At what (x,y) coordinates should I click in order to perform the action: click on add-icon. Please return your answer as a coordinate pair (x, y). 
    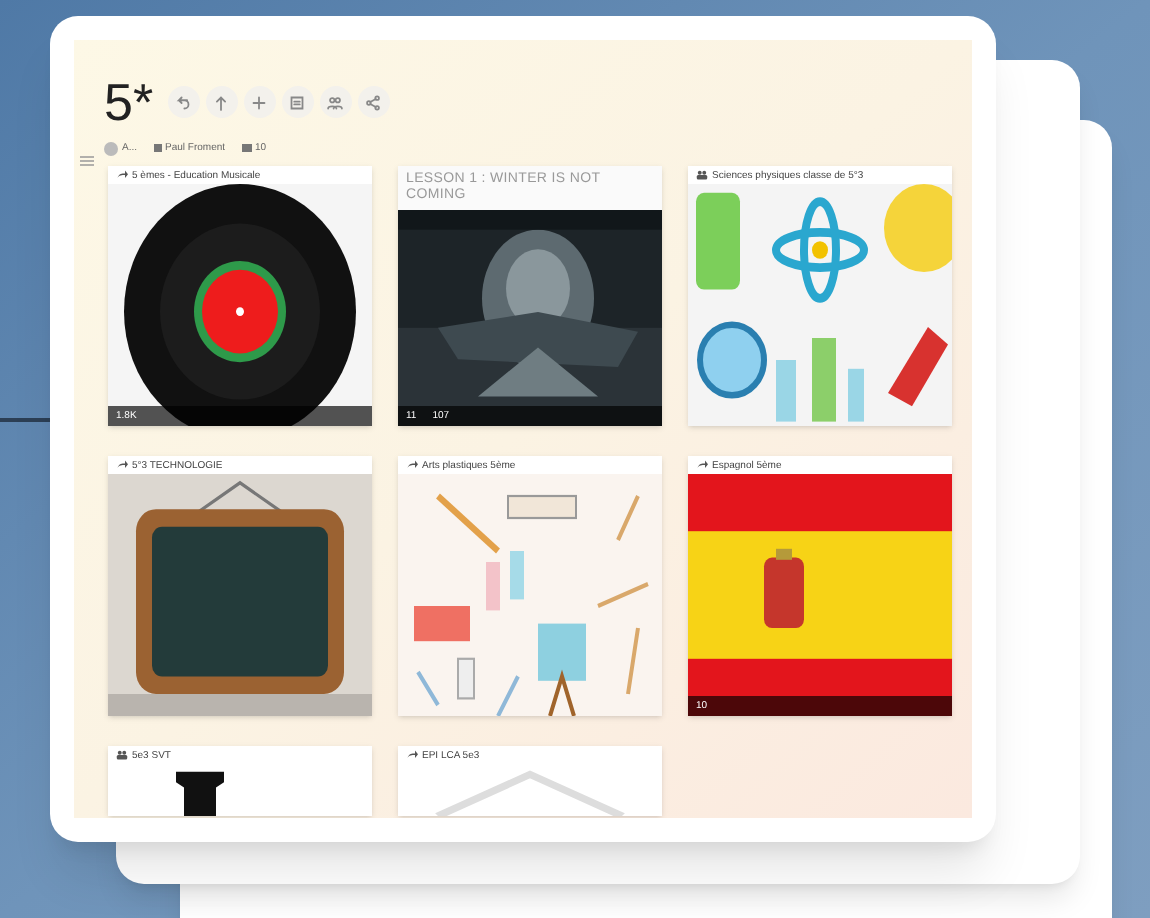
    Looking at the image, I should click on (259, 102).